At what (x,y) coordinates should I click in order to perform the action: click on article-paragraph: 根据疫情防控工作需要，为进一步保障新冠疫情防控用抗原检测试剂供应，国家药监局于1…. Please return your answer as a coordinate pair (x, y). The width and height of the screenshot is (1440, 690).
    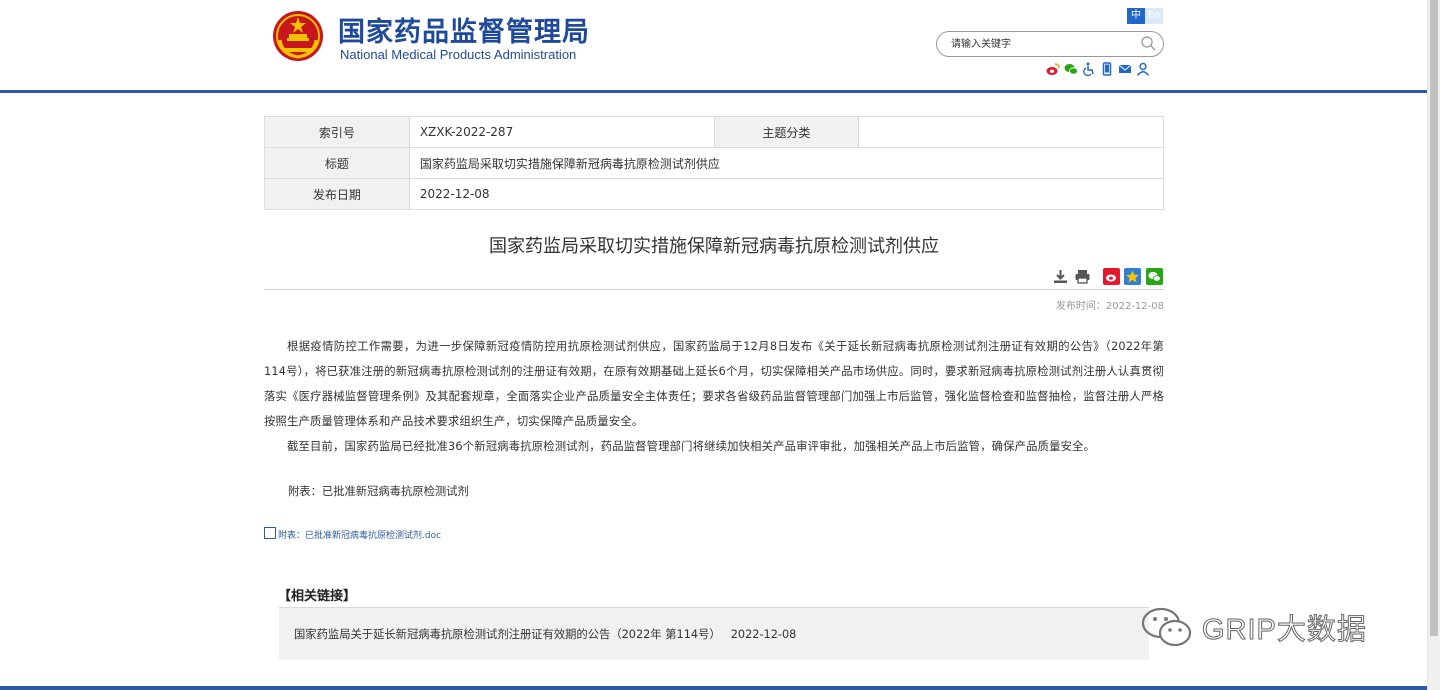
    Looking at the image, I should click on (714, 384).